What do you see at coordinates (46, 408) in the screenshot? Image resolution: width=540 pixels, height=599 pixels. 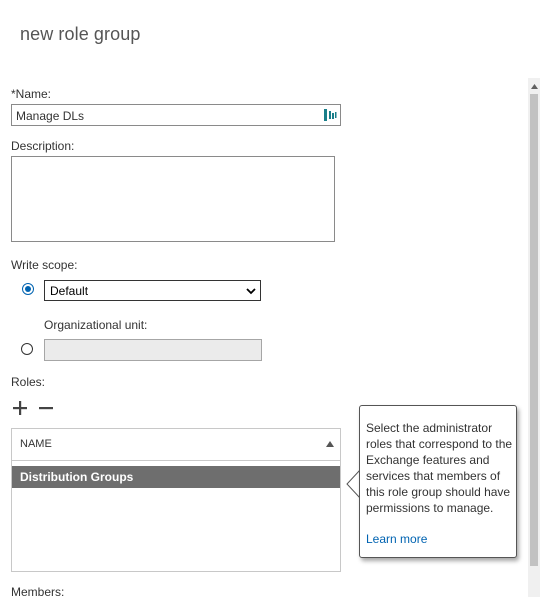 I see `remove-icon` at bounding box center [46, 408].